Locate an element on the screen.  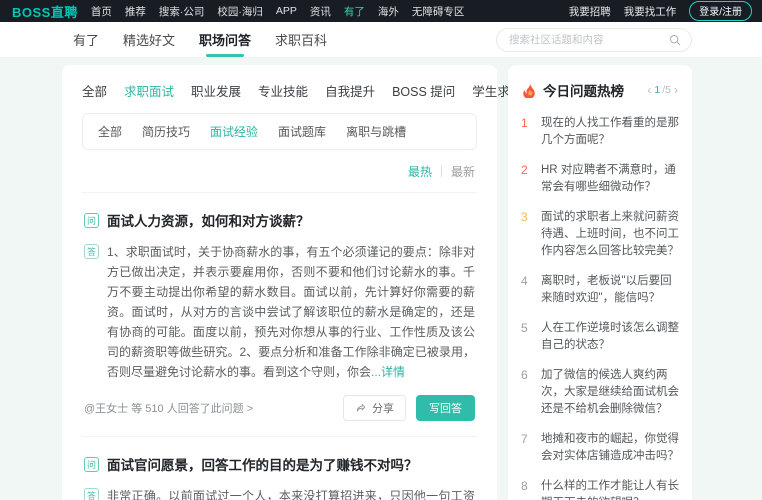
hot-list-item: 1 现在的人找工作看重的是那几个方面呢？ is located at coordinates (600, 132).